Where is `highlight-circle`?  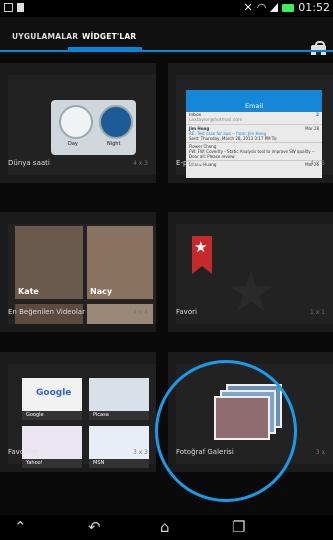 highlight-circle is located at coordinates (226, 431).